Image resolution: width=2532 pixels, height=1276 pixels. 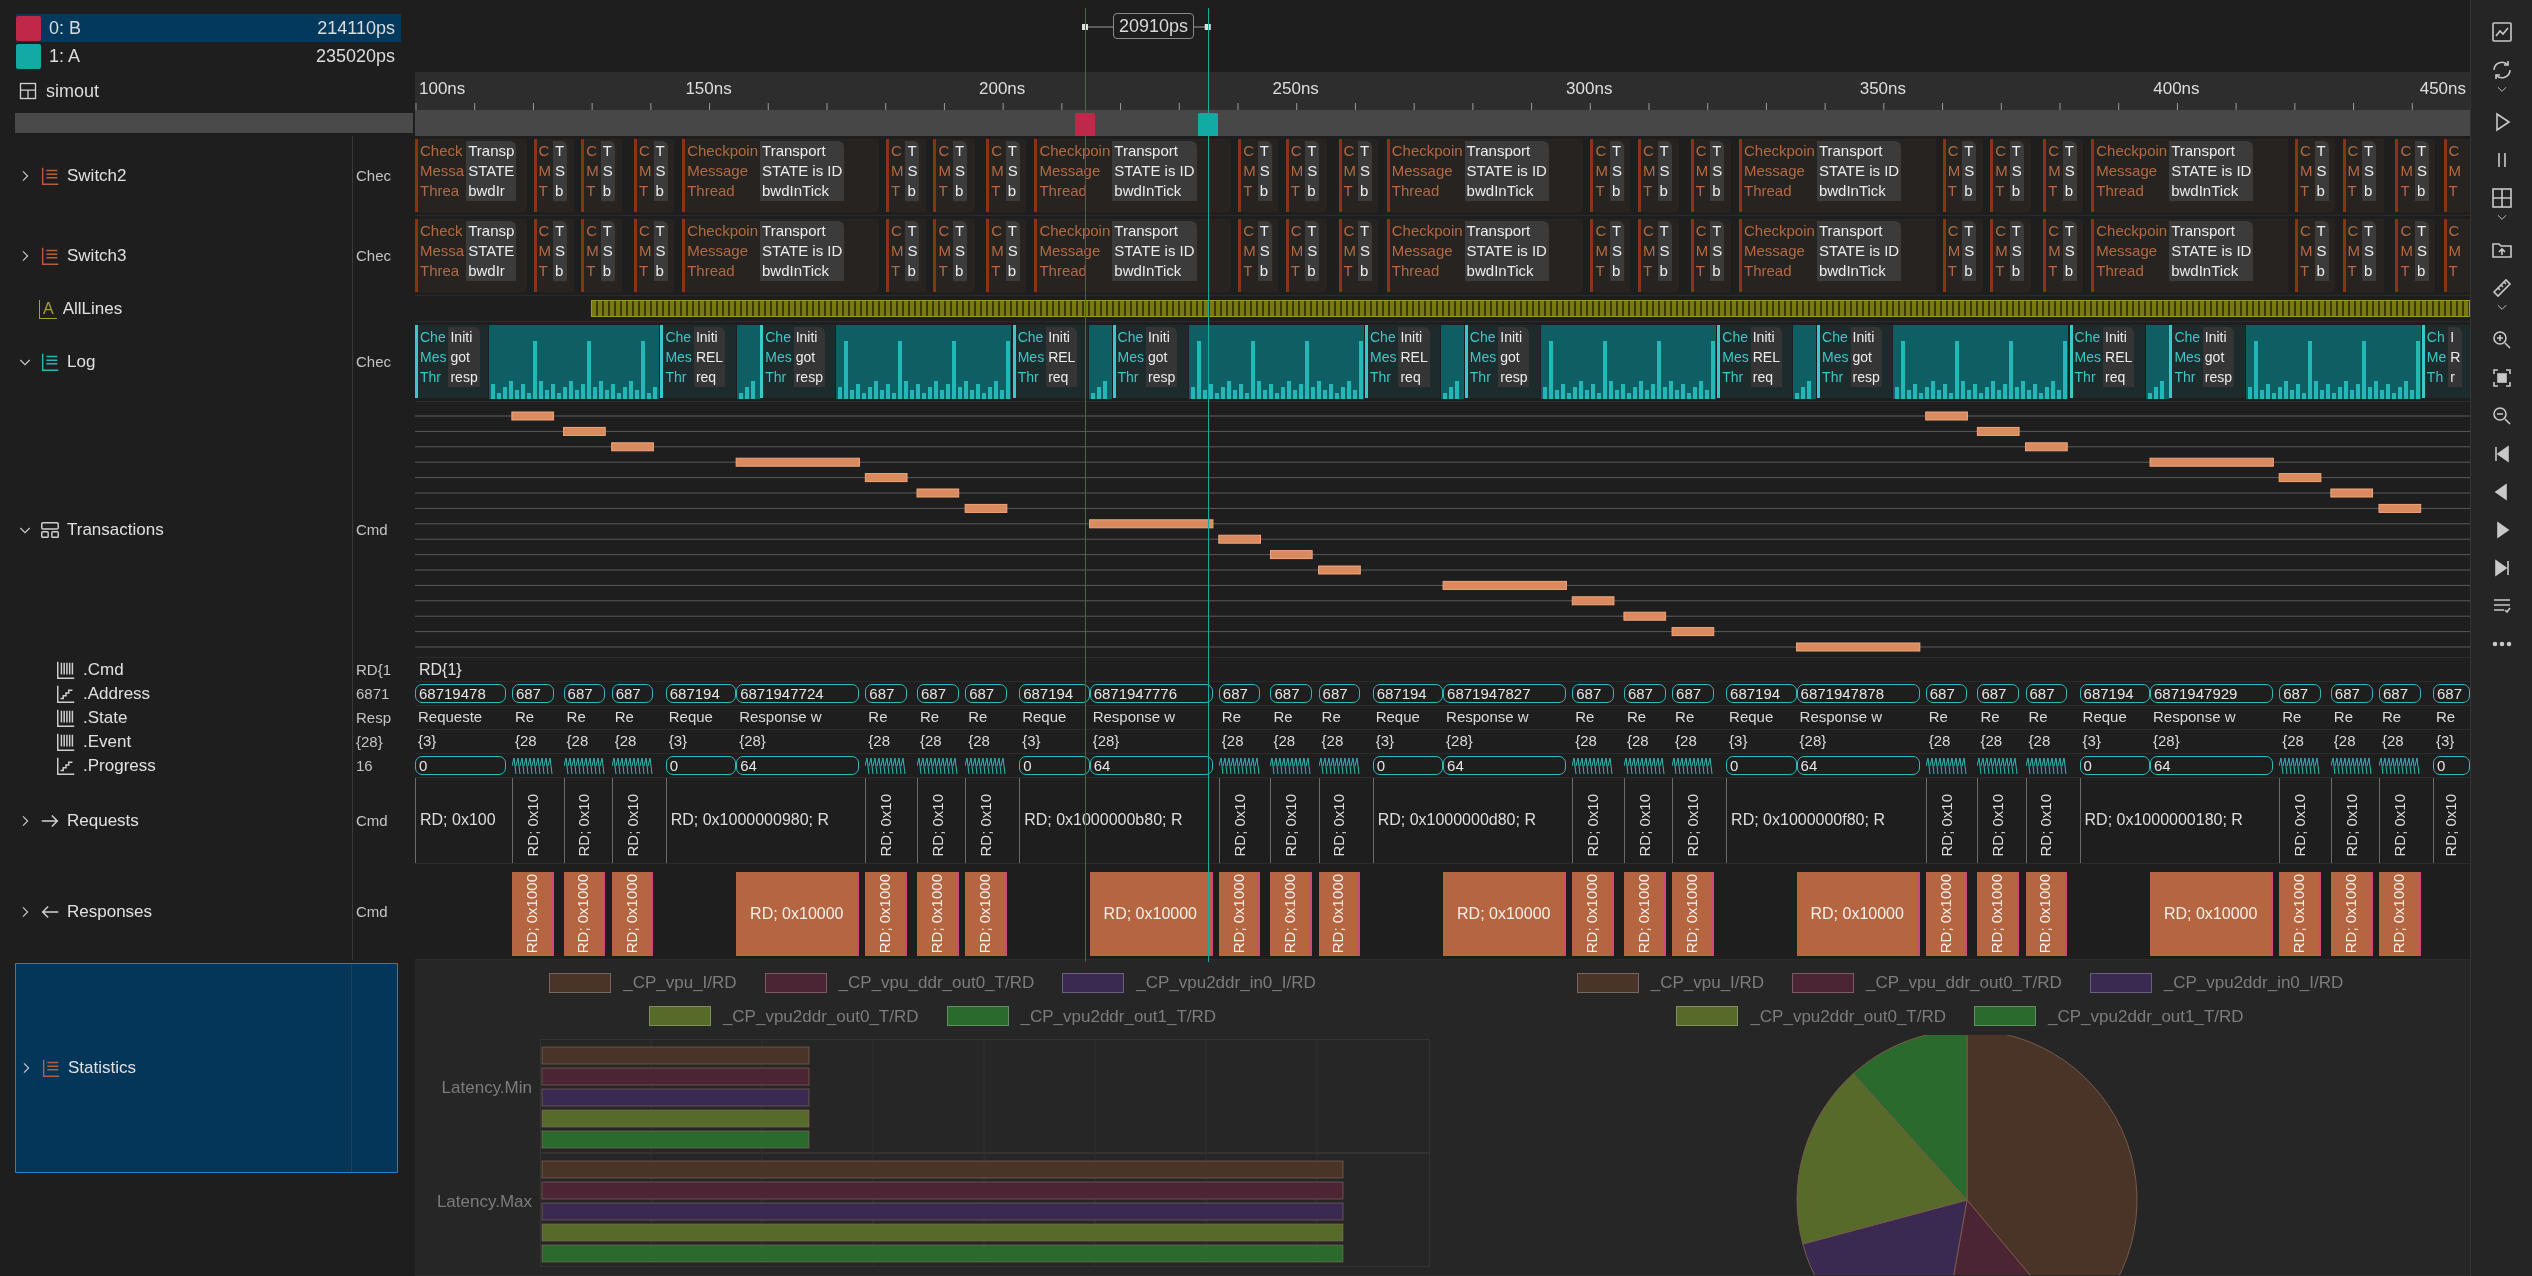 What do you see at coordinates (1291, 555) in the screenshot?
I see `transaction-bar` at bounding box center [1291, 555].